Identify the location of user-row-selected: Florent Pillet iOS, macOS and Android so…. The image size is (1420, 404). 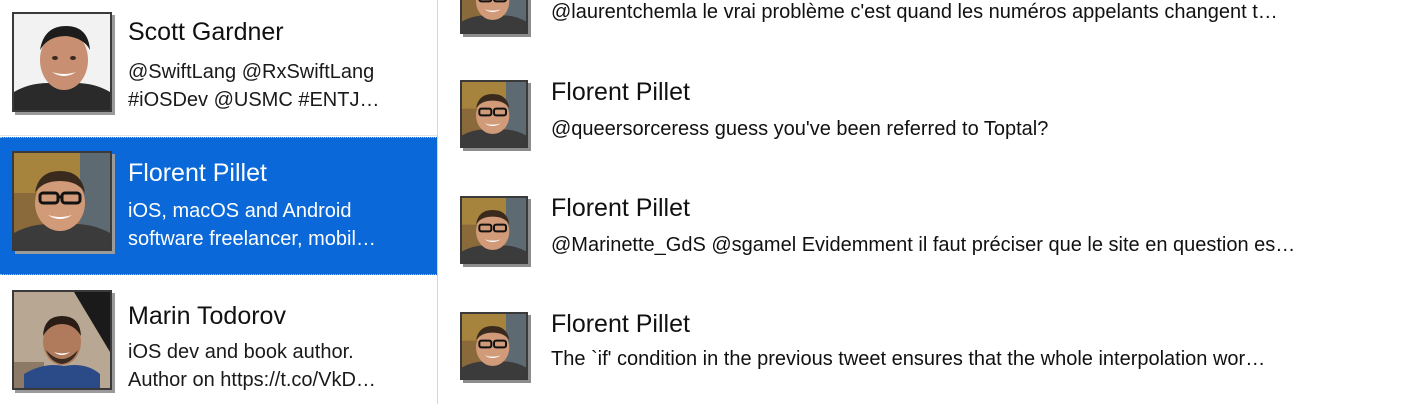
(218, 206).